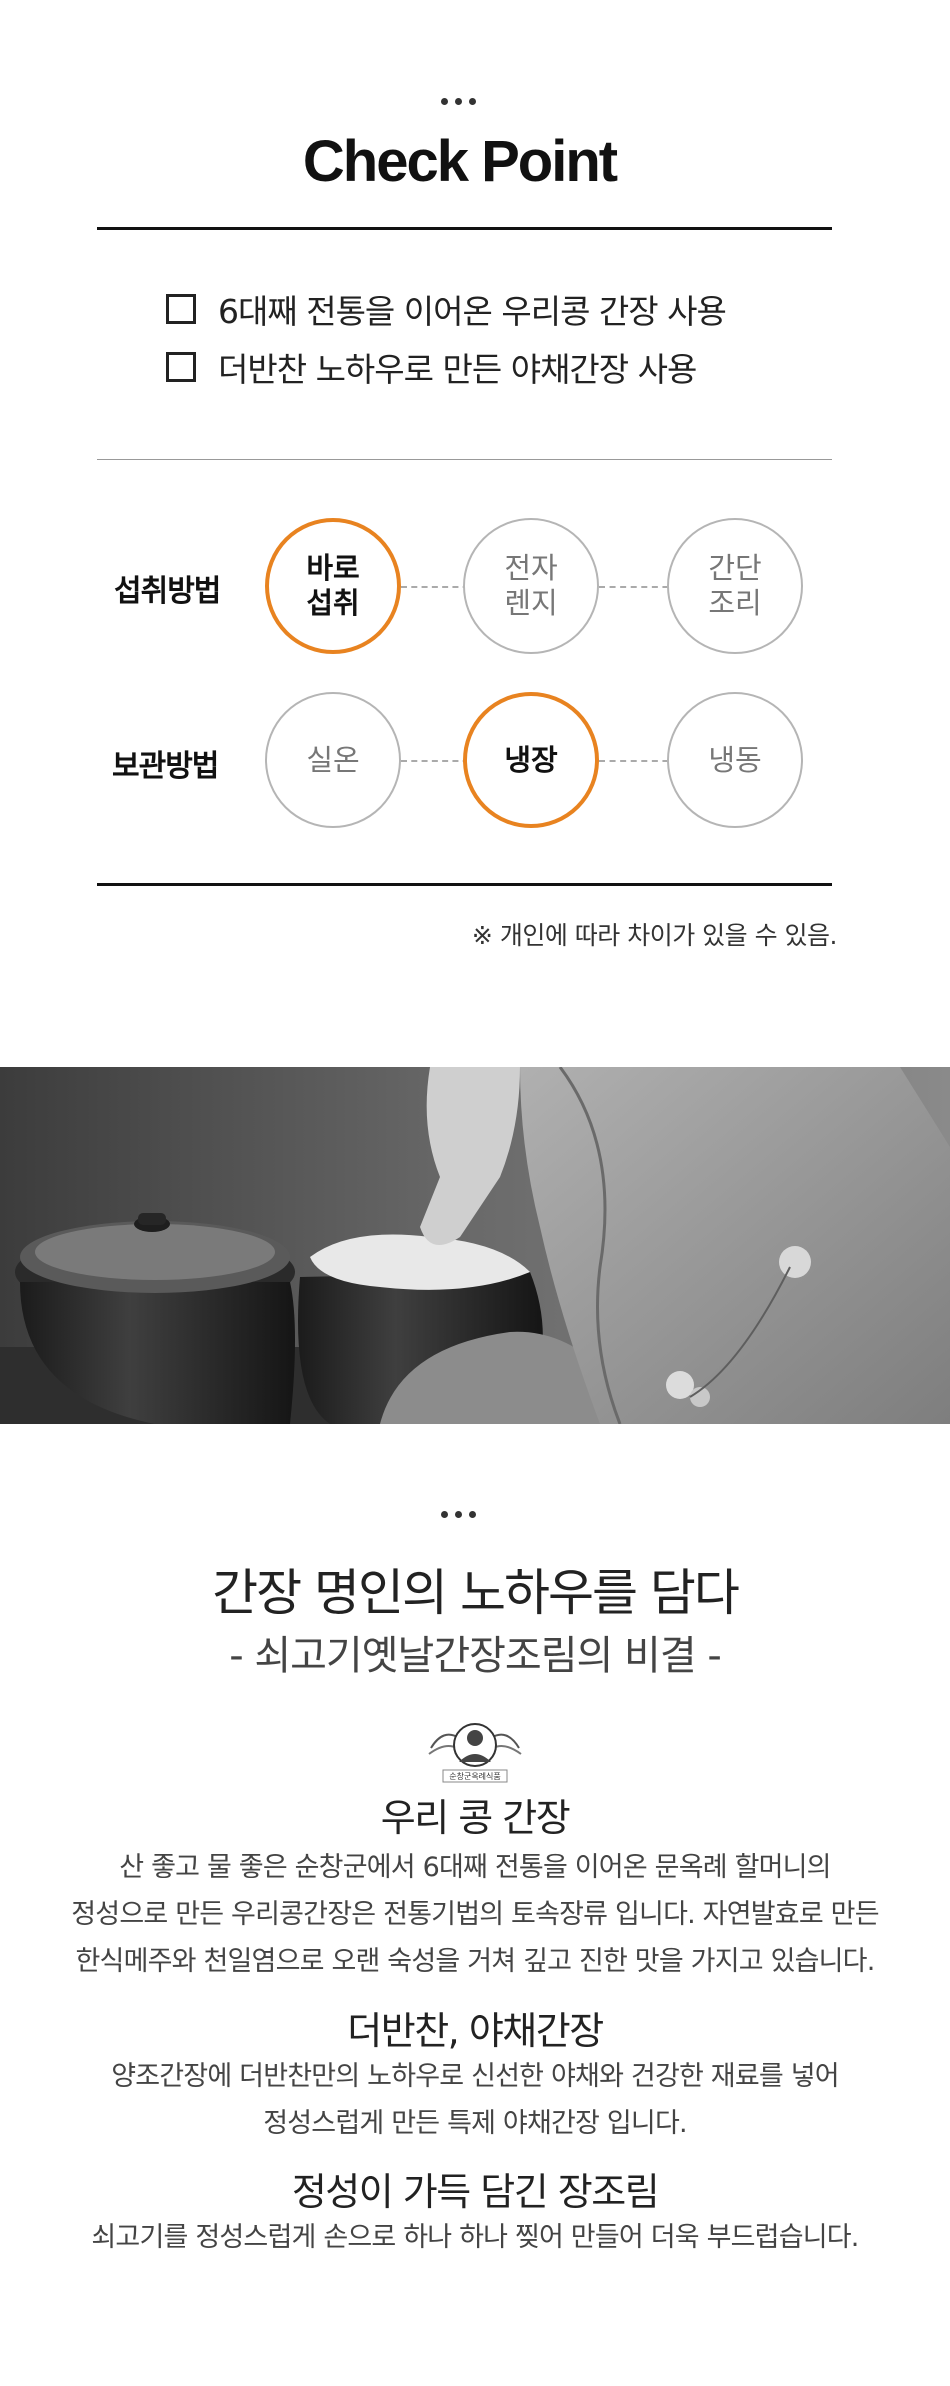 The width and height of the screenshot is (950, 2386). I want to click on story-subtitle: - 쇠고기옛날간장조림의 비결 -, so click(475, 1656).